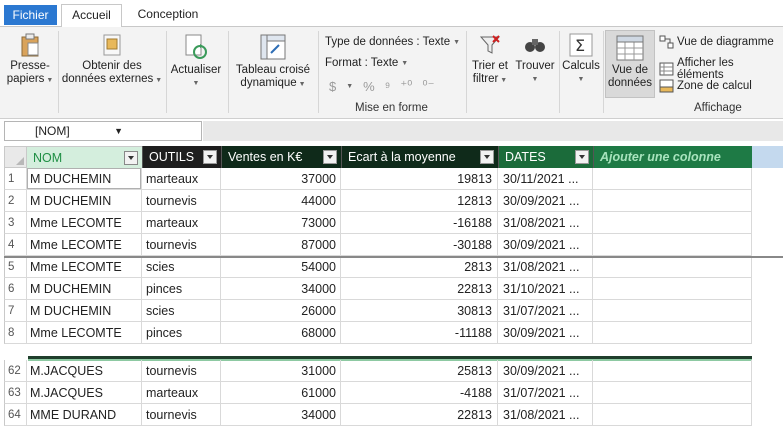 This screenshot has height=428, width=783. I want to click on cell-ecart: 22813, so click(419, 415).